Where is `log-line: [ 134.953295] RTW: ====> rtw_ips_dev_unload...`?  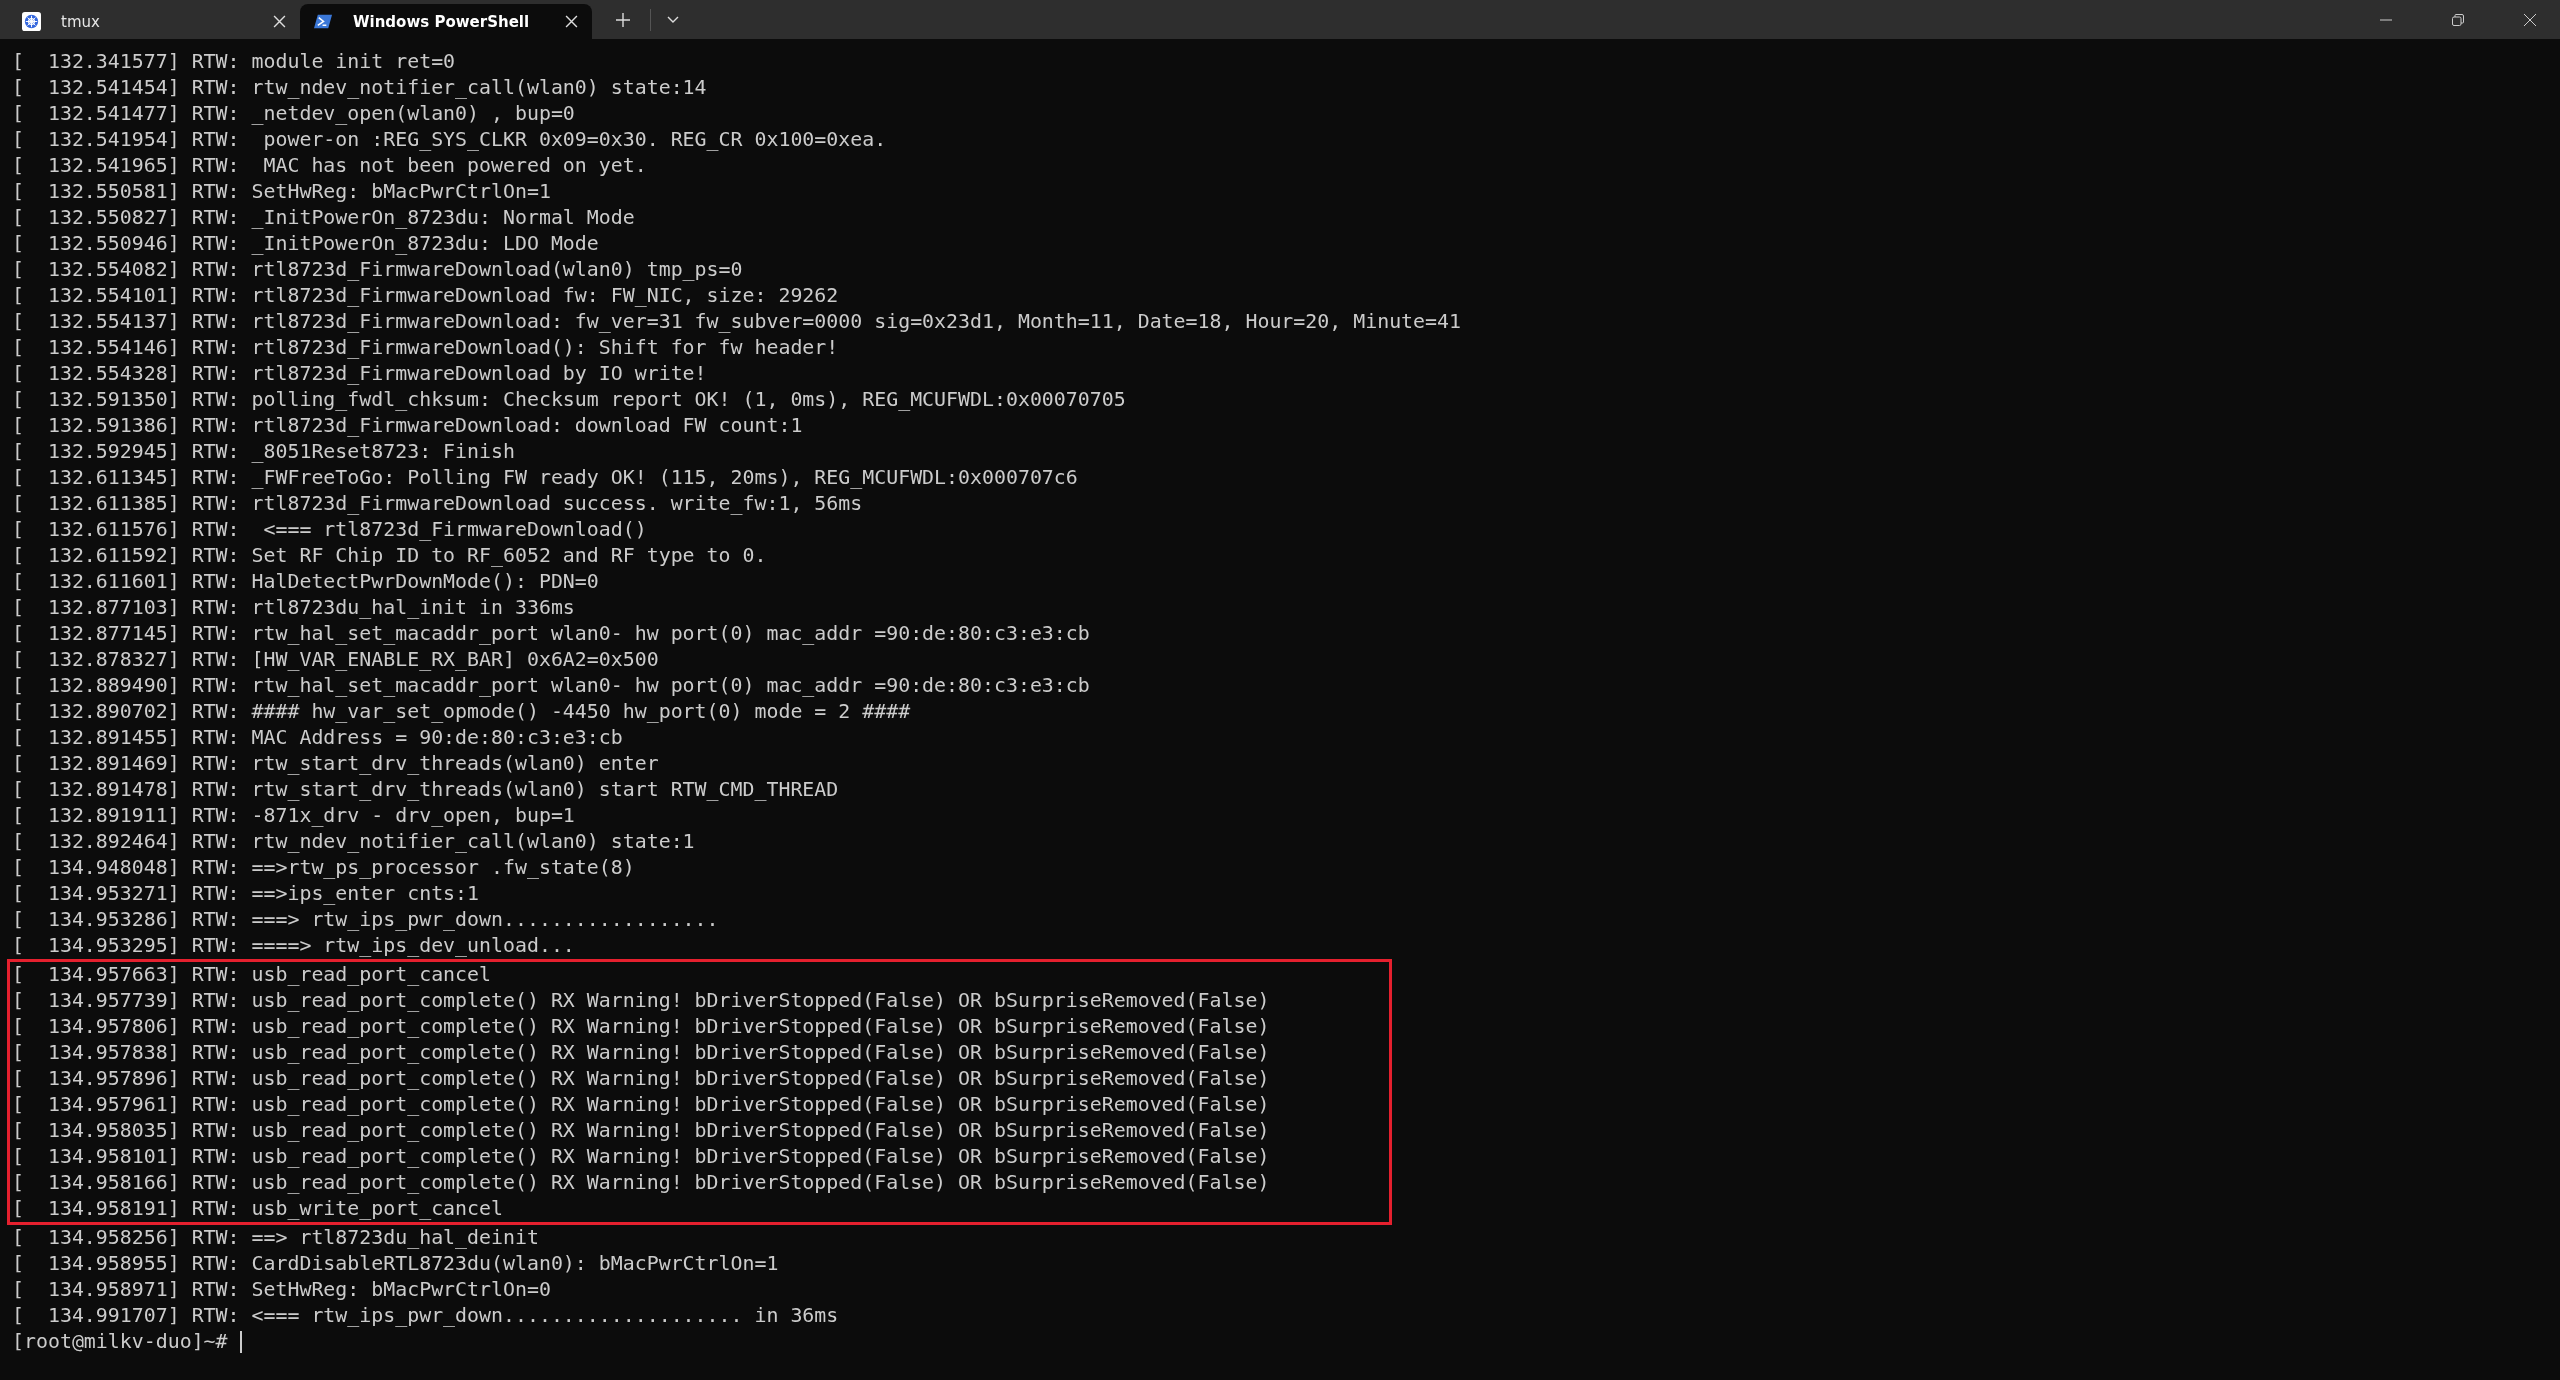 log-line: [ 134.953295] RTW: ====> rtw_ips_dev_unload... is located at coordinates (294, 946).